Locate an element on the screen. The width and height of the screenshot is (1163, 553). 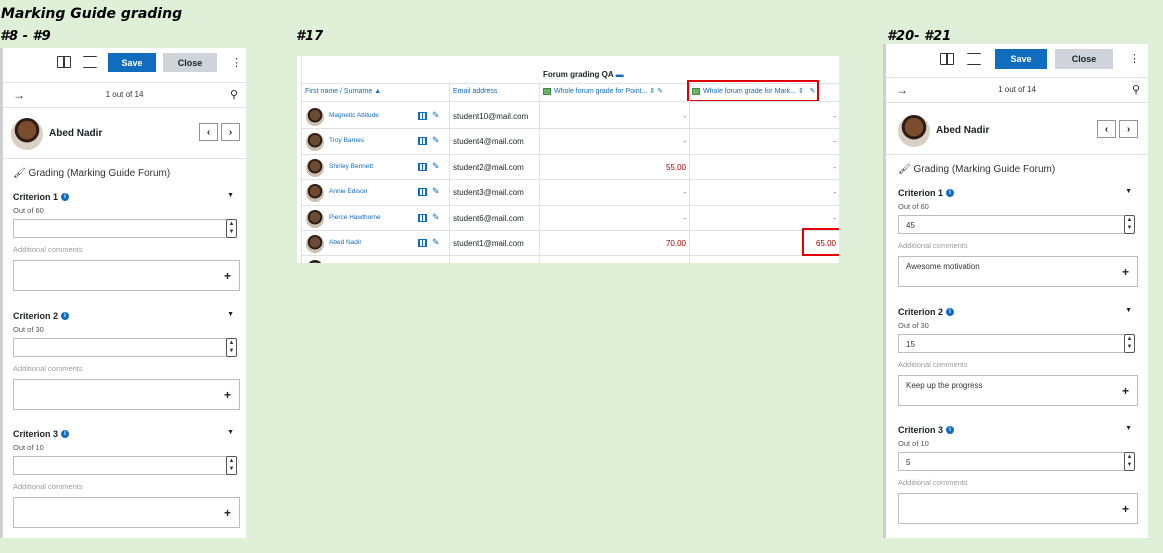
column-header-email: Email address is located at coordinates (475, 91).